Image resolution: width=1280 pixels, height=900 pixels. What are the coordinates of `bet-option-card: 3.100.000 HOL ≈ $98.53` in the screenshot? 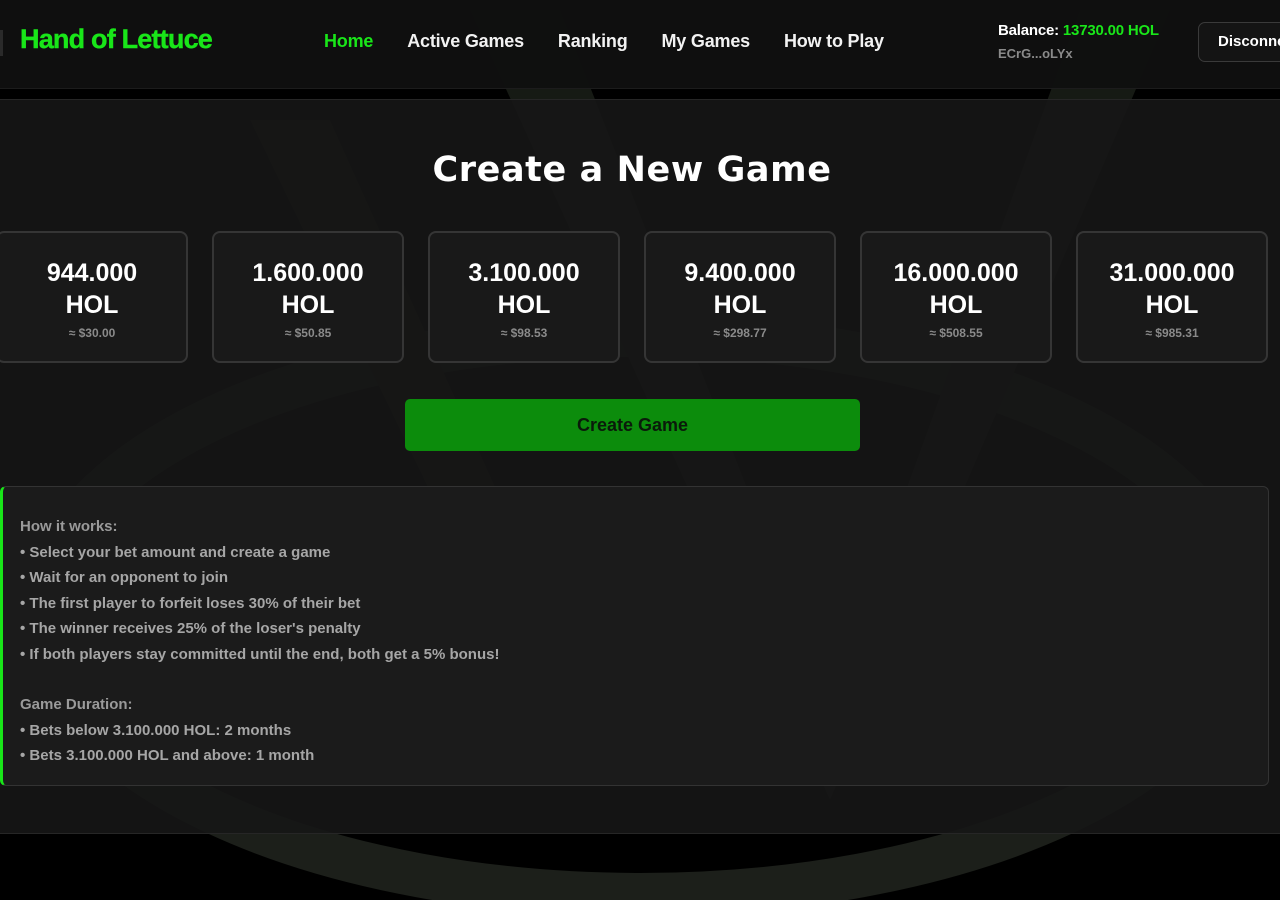 It's located at (524, 297).